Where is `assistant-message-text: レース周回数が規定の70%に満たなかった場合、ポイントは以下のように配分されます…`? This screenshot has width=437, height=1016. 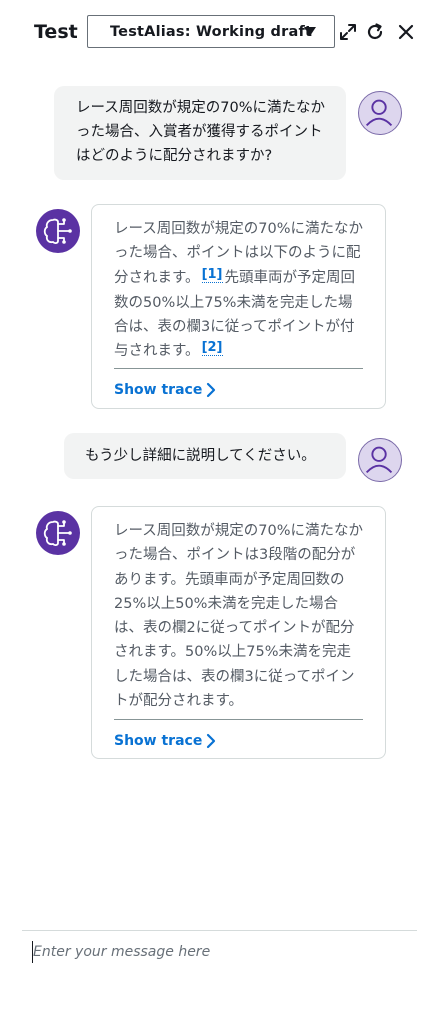
assistant-message-text: レース周回数が規定の70%に満たなかった場合、ポイントは以下のように配分されます… is located at coordinates (238, 285).